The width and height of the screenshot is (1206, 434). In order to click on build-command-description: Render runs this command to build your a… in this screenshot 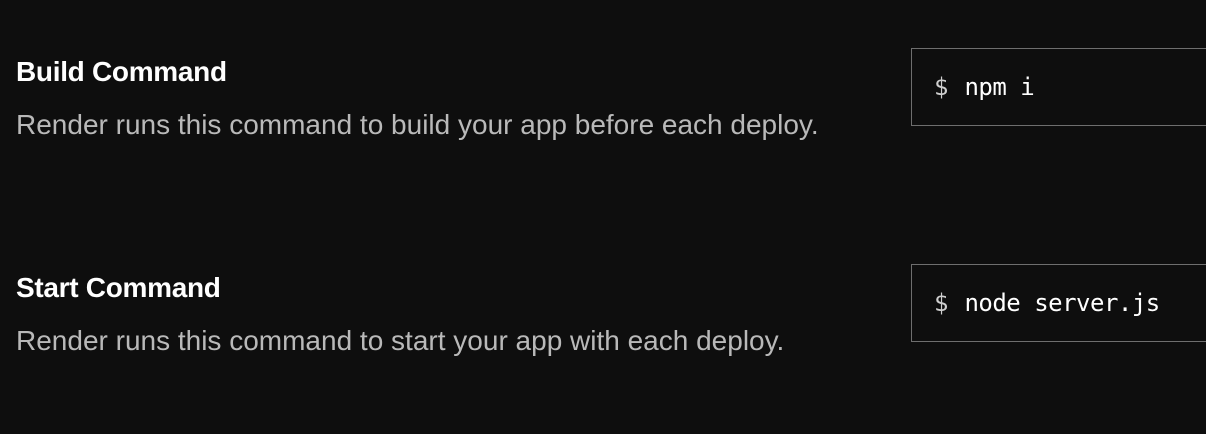, I will do `click(417, 124)`.